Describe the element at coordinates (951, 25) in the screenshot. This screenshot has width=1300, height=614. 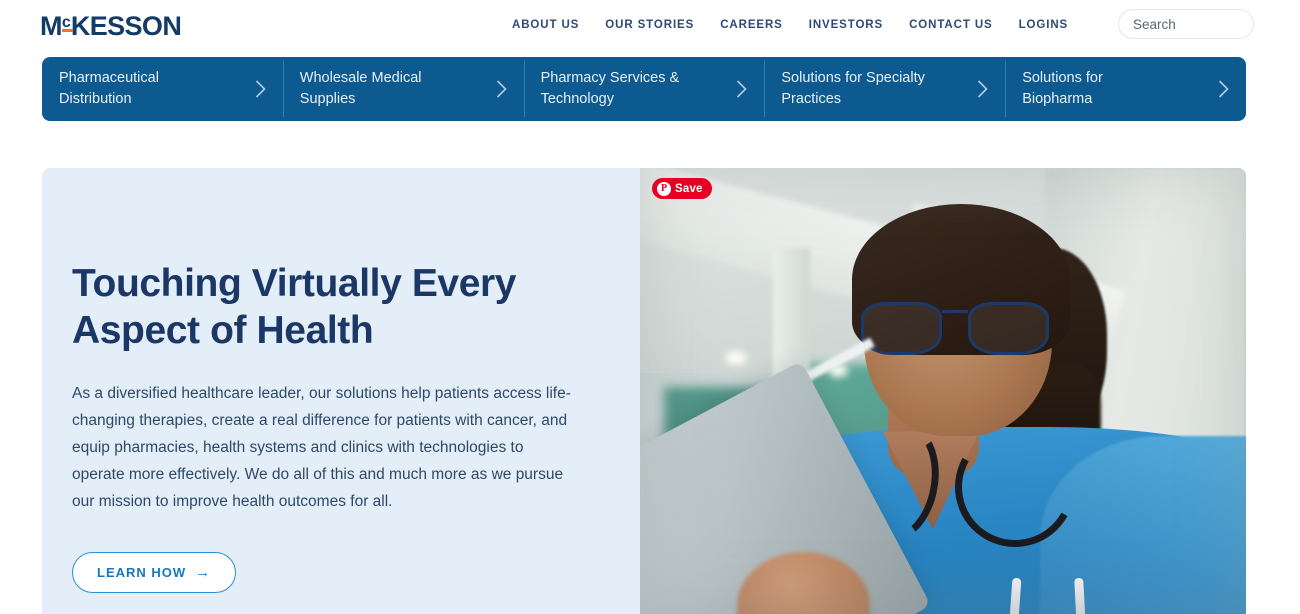
I see `nav-item-contact-us: CONTACT US` at that location.